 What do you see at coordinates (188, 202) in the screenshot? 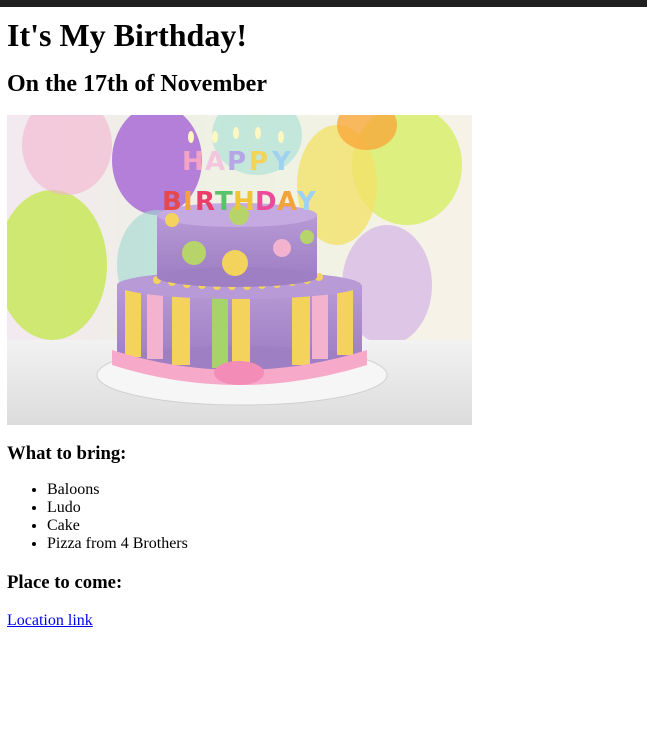
I see `svg-text: I` at bounding box center [188, 202].